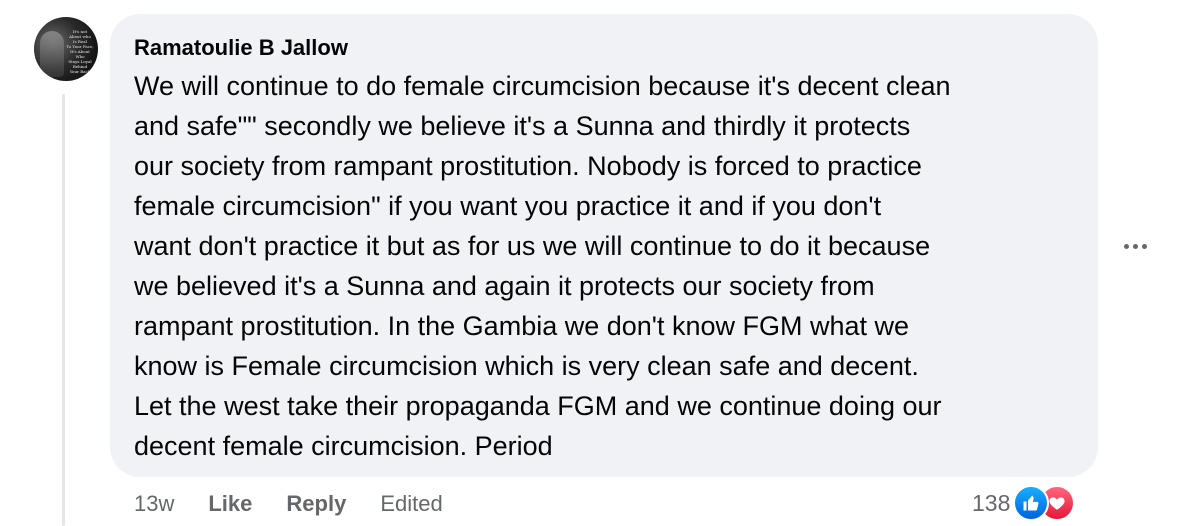 This screenshot has height=526, width=1179. I want to click on reaction-count: 138, so click(991, 502).